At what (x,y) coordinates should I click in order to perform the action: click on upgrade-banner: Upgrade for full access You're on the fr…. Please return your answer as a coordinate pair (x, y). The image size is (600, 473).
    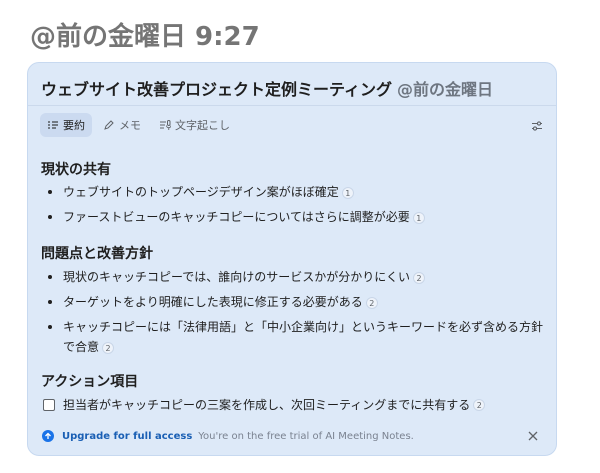
    Looking at the image, I should click on (292, 436).